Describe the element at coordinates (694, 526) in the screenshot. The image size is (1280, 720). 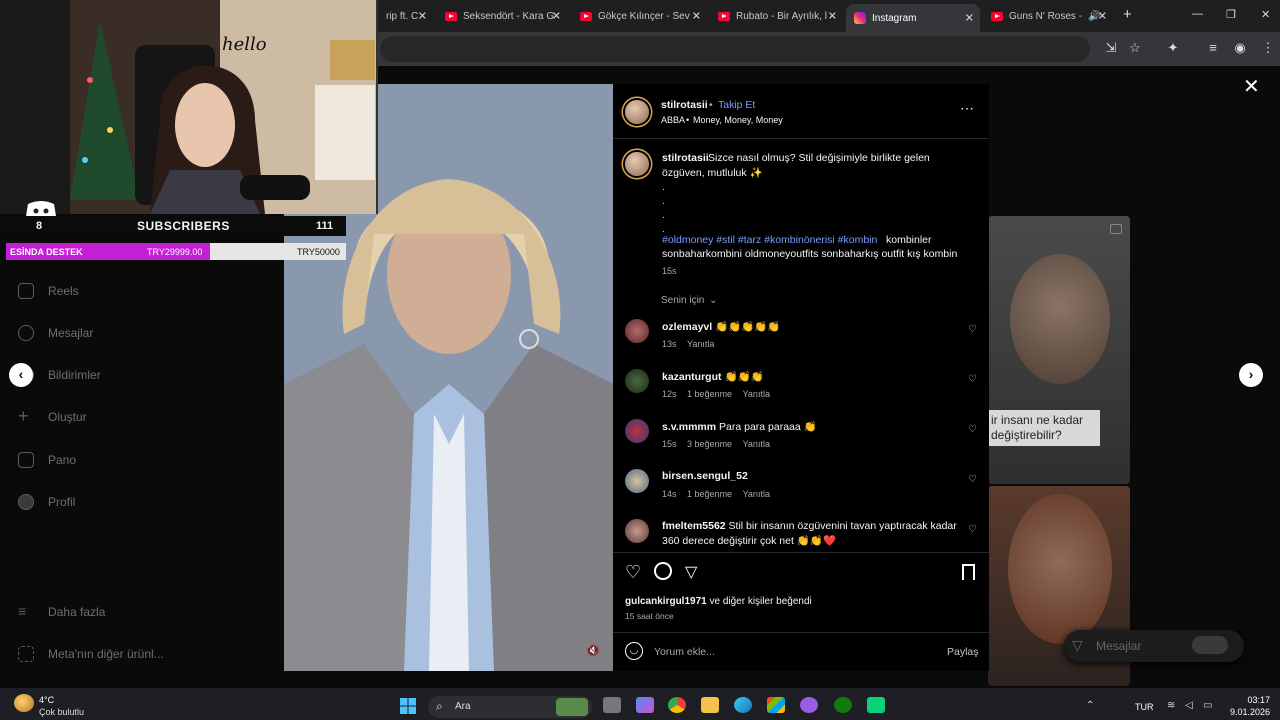
I see `comment-username: fmeltem5562` at that location.